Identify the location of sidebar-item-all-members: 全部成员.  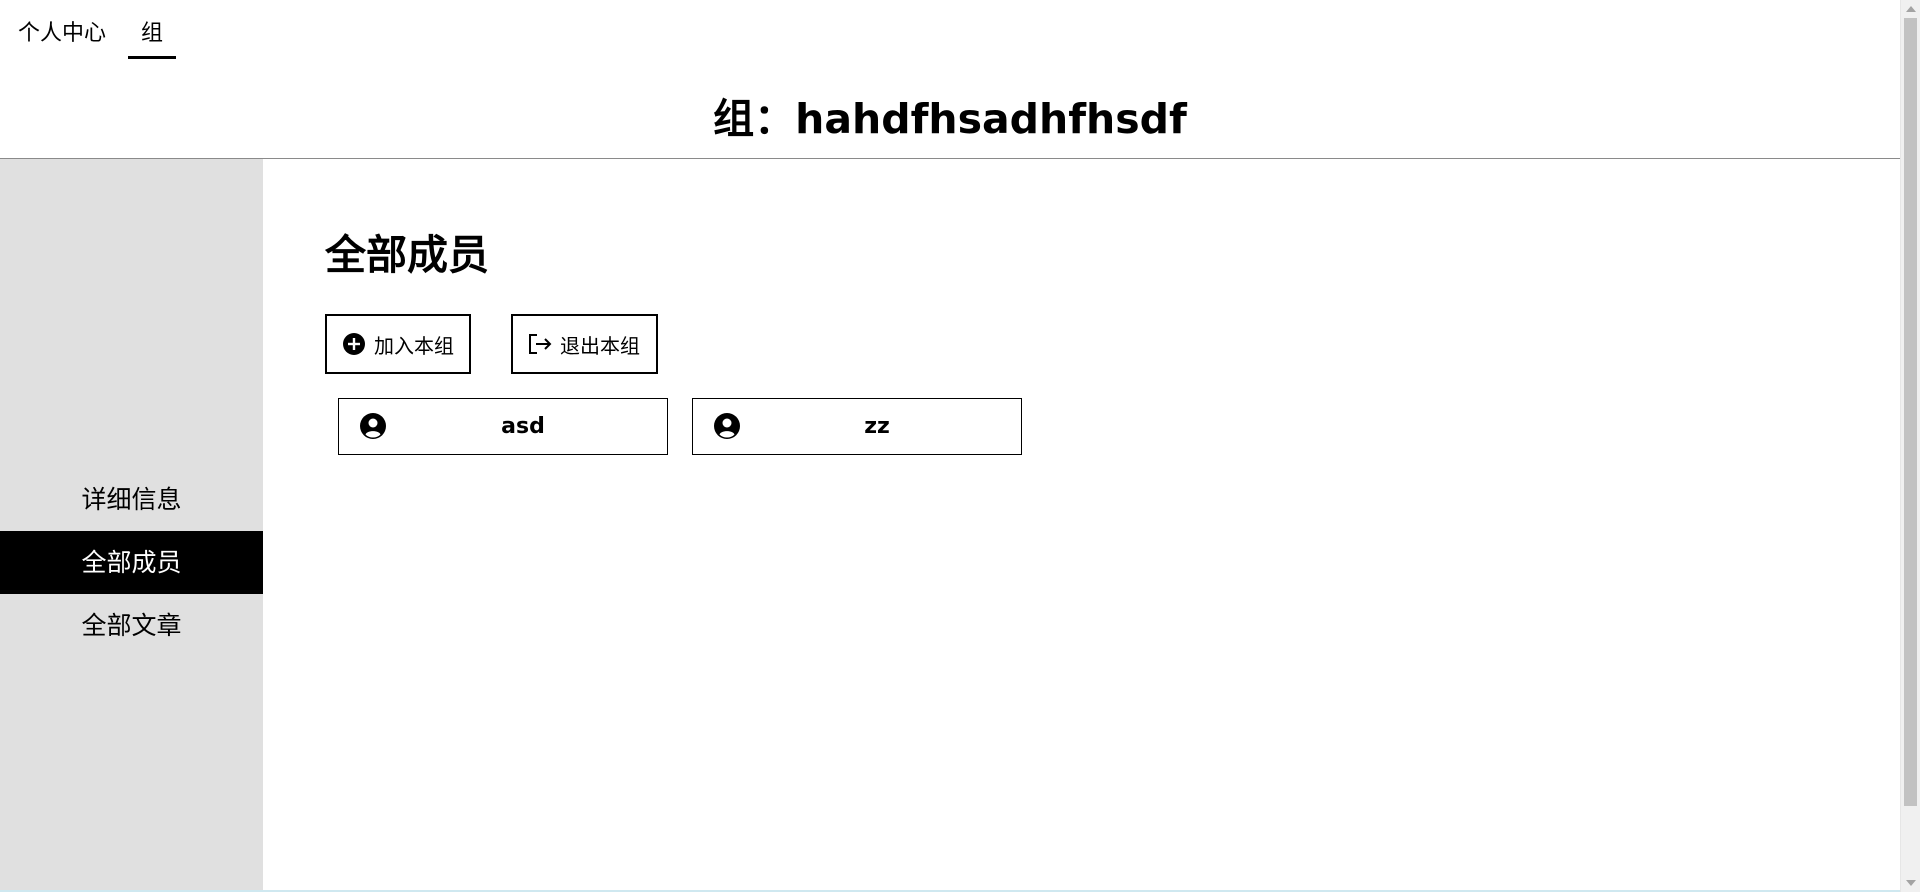
(131, 562).